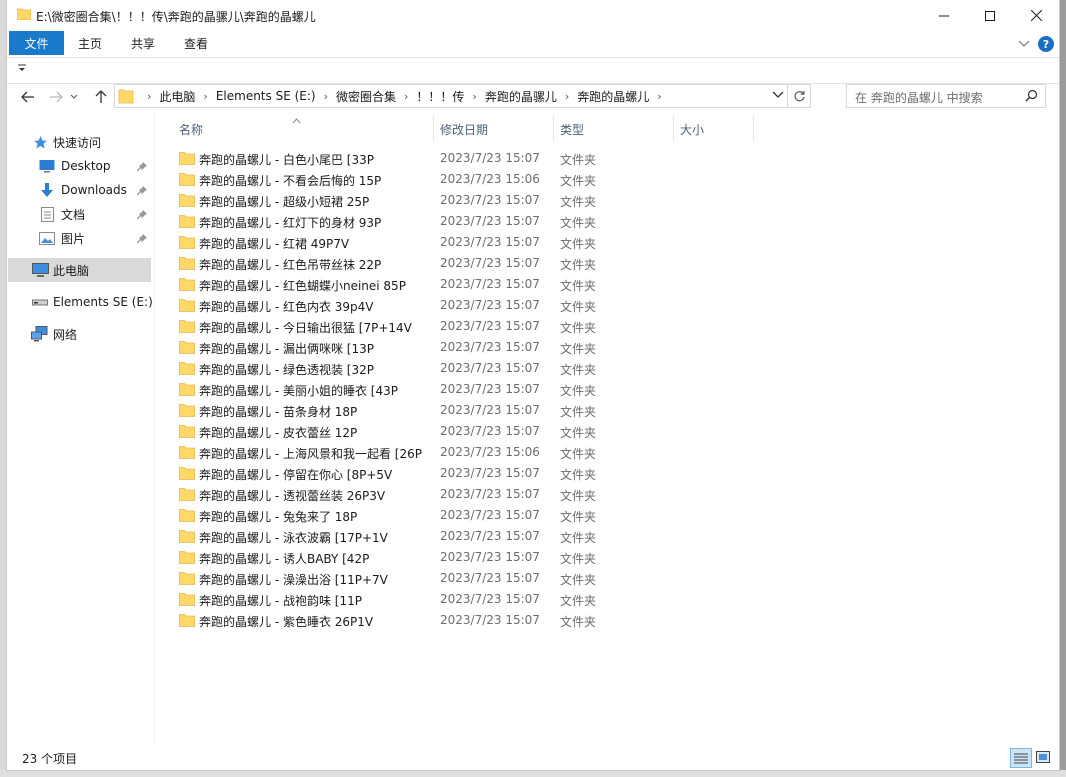  What do you see at coordinates (946, 96) in the screenshot?
I see `search-input: 在 奔跑的晶螺儿 中搜索` at bounding box center [946, 96].